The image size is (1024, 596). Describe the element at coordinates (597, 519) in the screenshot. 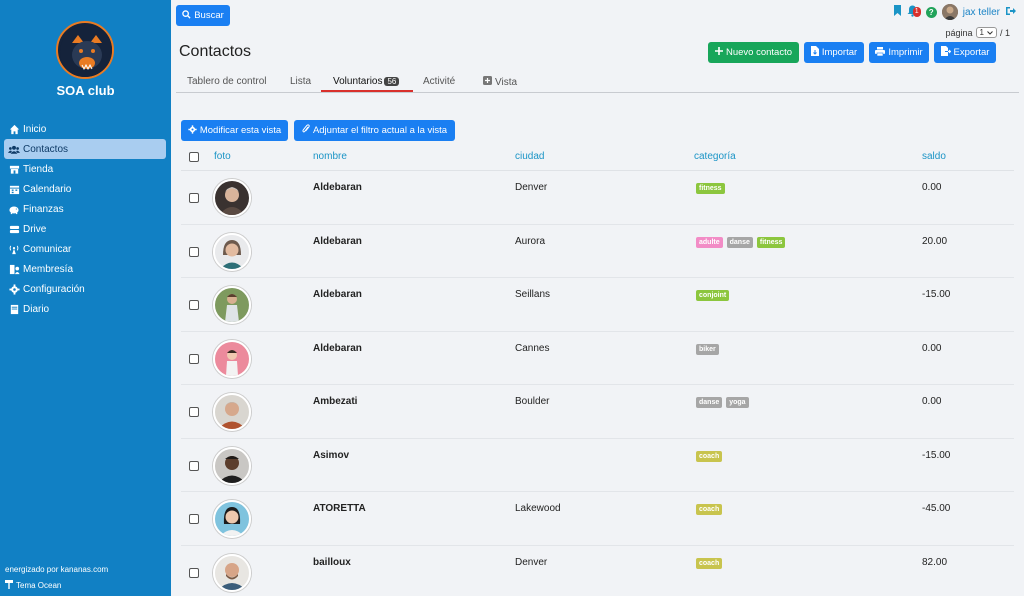

I see `table-row: ATORETTA Lakewood coach -45.00` at that location.